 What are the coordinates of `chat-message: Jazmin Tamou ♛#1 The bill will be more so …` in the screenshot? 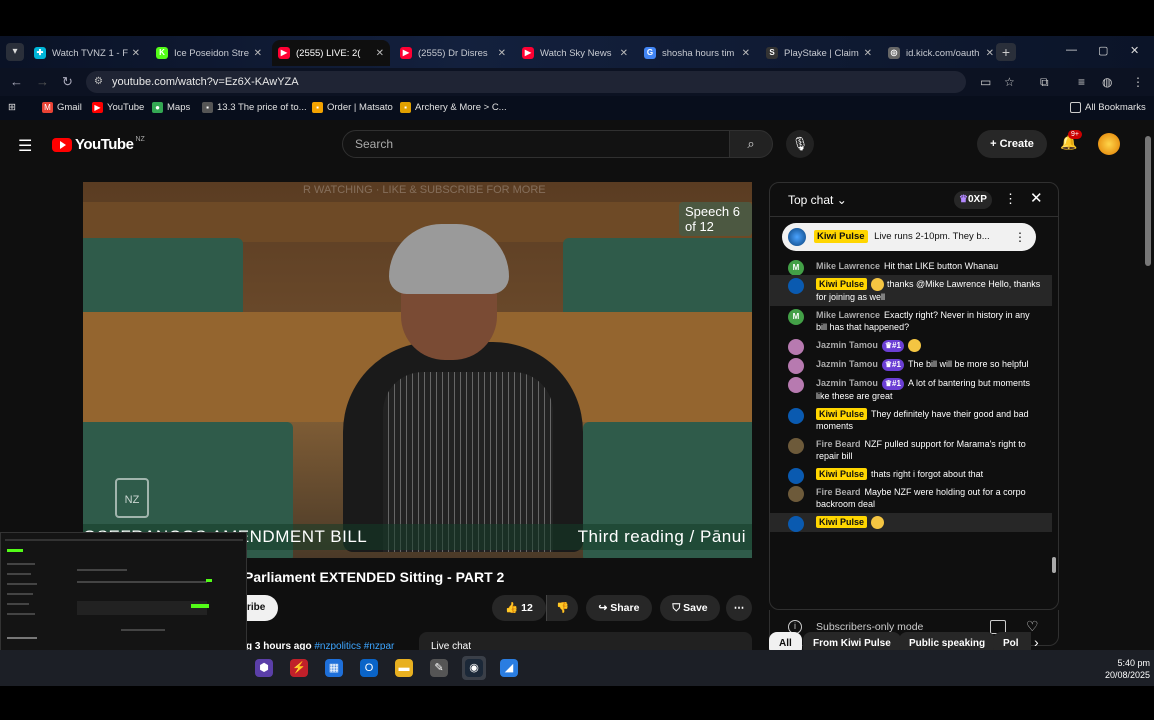 It's located at (911, 365).